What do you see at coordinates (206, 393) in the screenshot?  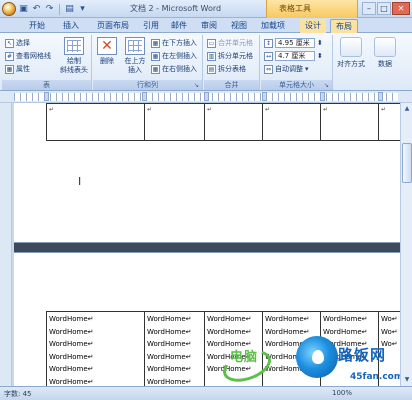 I see `status-bar: 字数: 45 100%` at bounding box center [206, 393].